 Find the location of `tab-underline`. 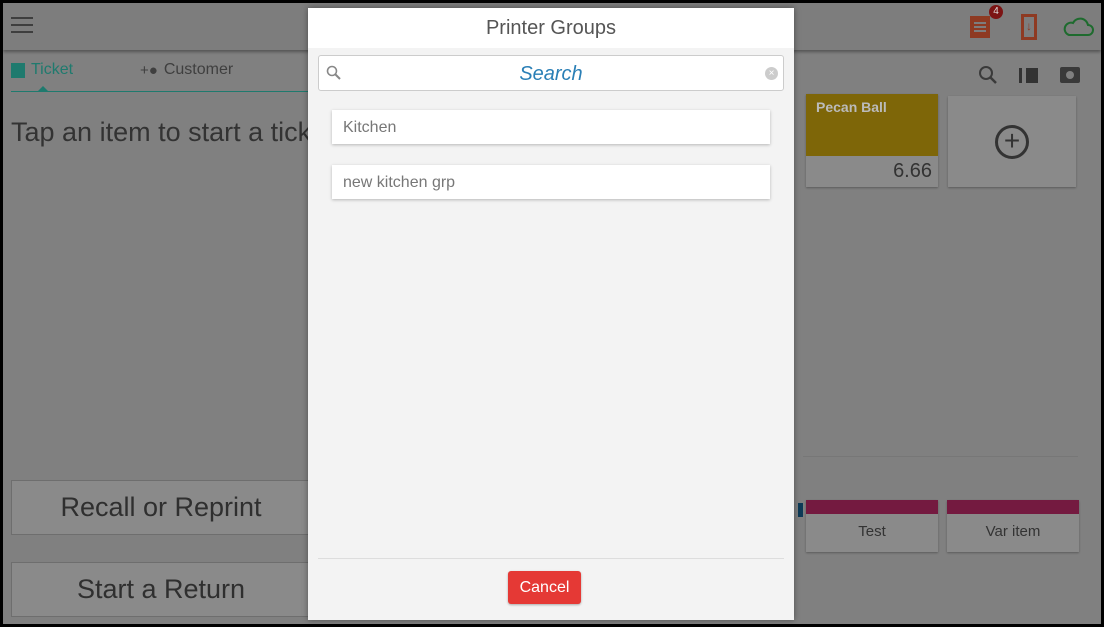

tab-underline is located at coordinates (161, 91).